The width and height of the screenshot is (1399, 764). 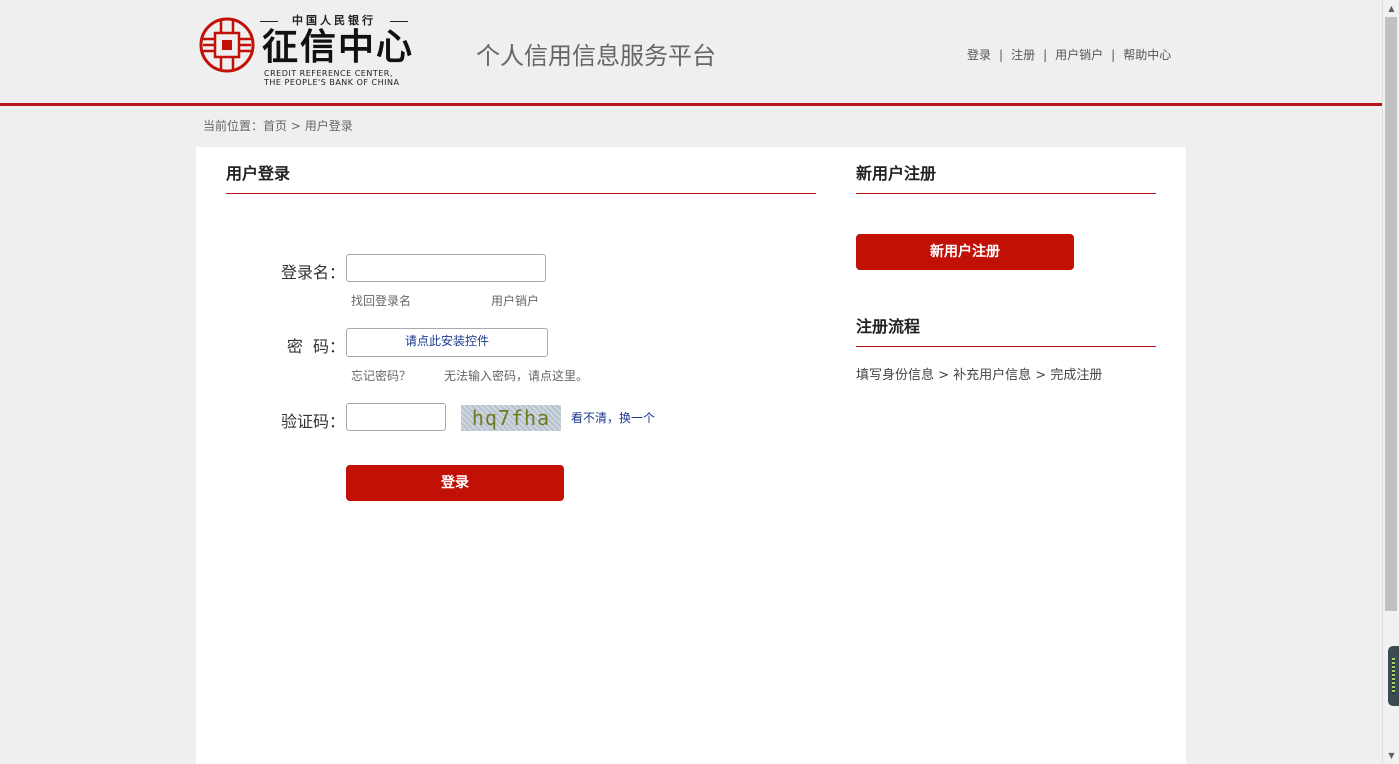 I want to click on login-submit-button: 登录, so click(x=455, y=483).